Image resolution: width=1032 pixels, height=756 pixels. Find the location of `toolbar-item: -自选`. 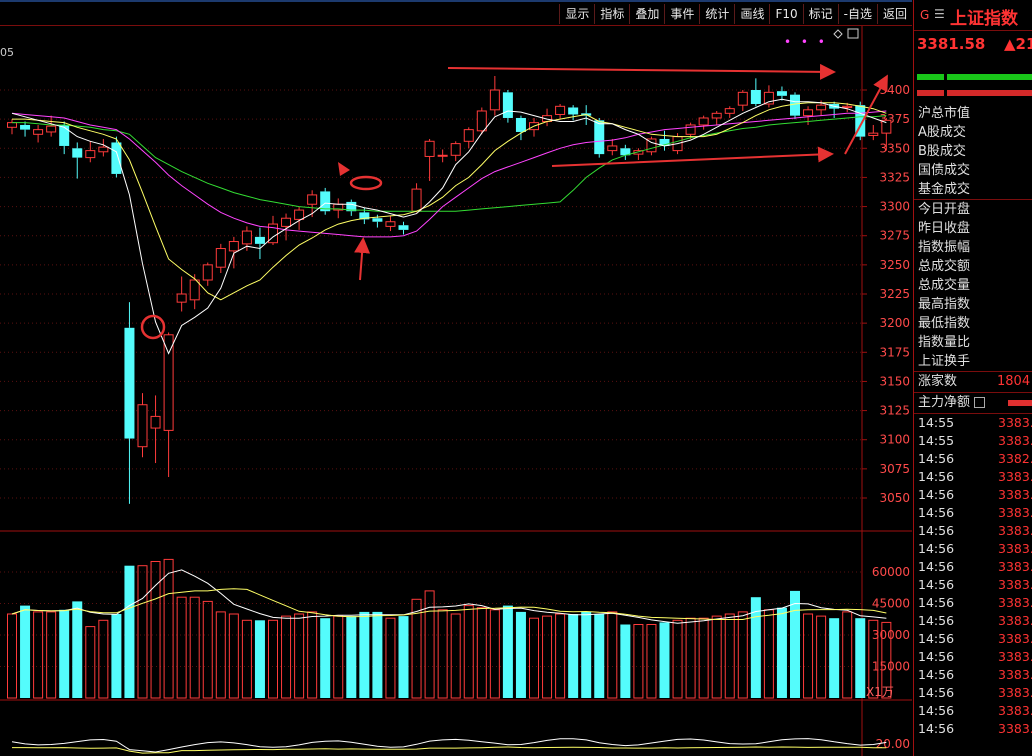

toolbar-item: -自选 is located at coordinates (857, 14).